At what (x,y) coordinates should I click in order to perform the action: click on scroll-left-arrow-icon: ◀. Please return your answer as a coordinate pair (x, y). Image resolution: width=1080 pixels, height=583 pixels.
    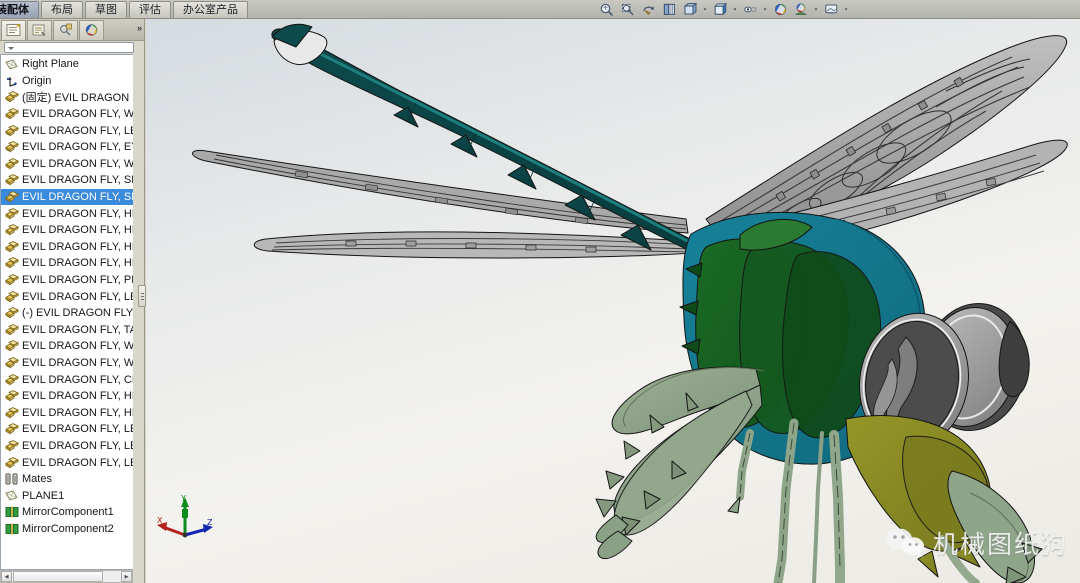
    Looking at the image, I should click on (6, 576).